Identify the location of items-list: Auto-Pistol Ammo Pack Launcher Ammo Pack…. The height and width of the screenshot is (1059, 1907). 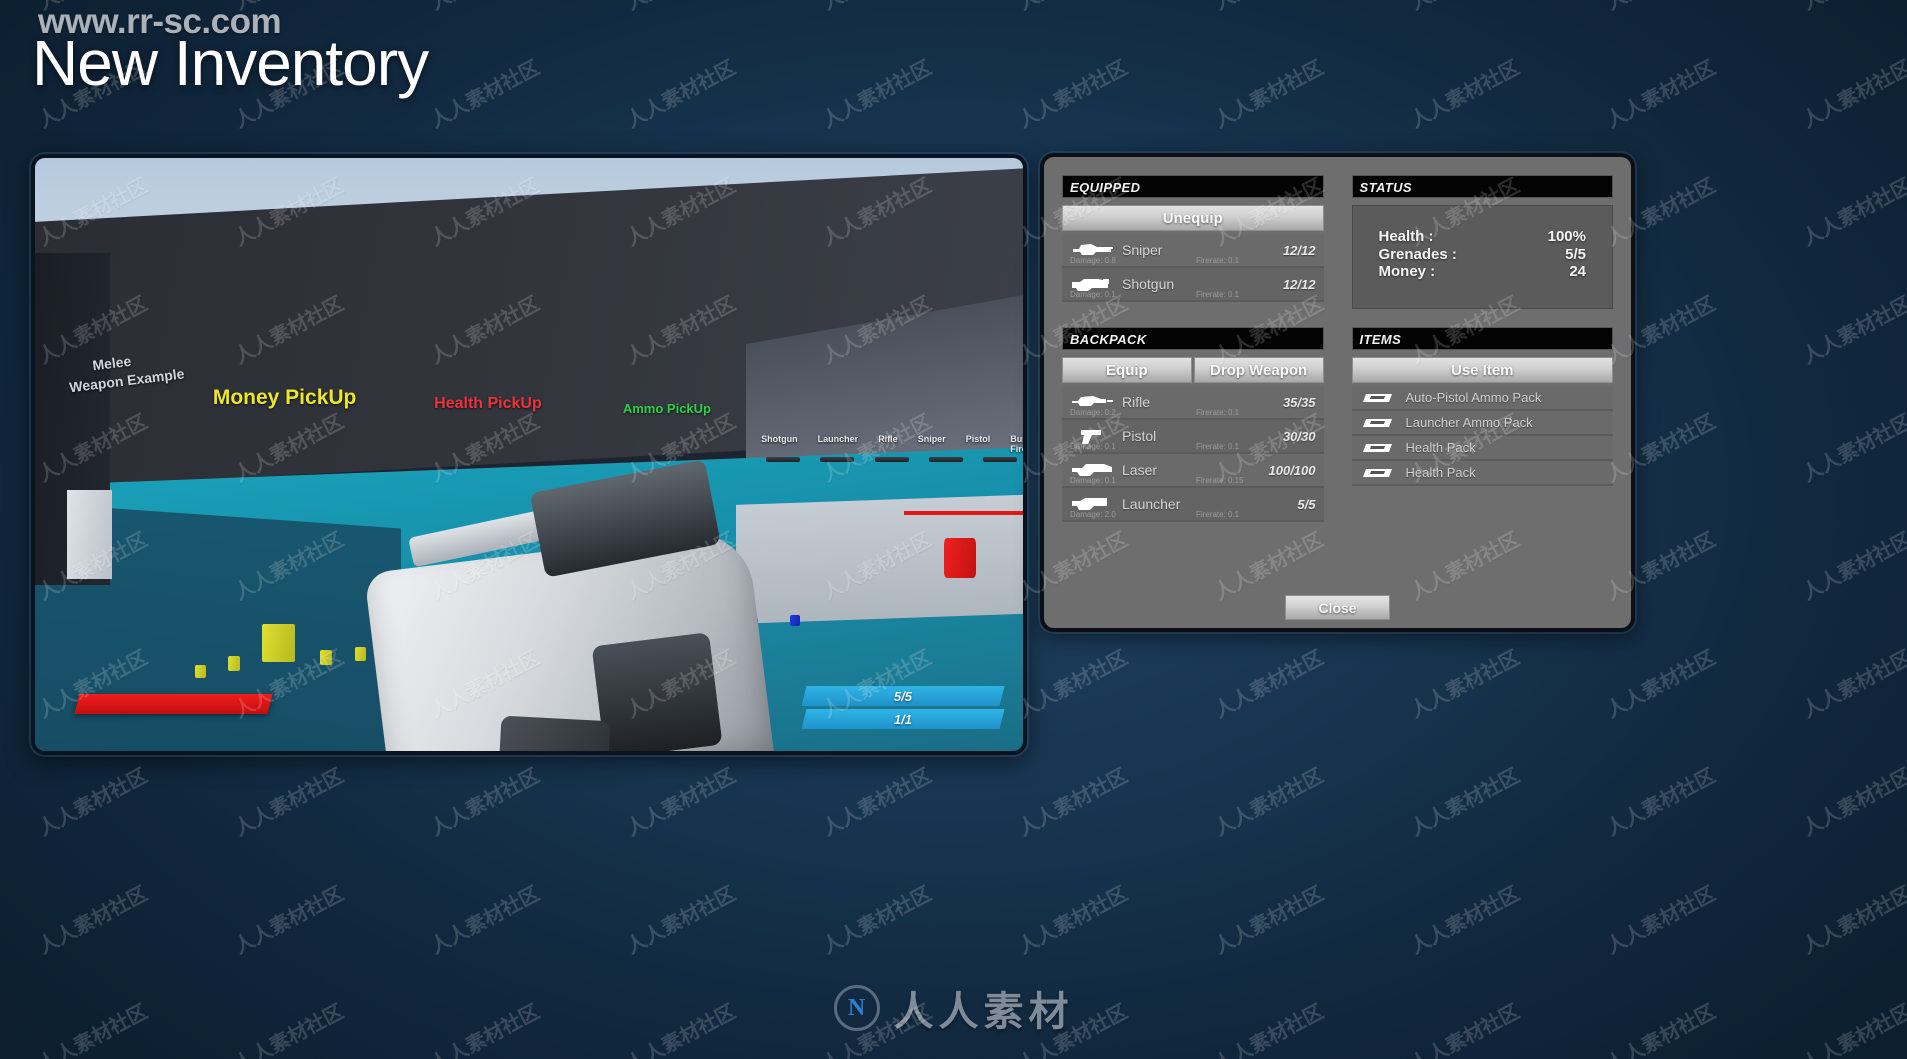
(1482, 436).